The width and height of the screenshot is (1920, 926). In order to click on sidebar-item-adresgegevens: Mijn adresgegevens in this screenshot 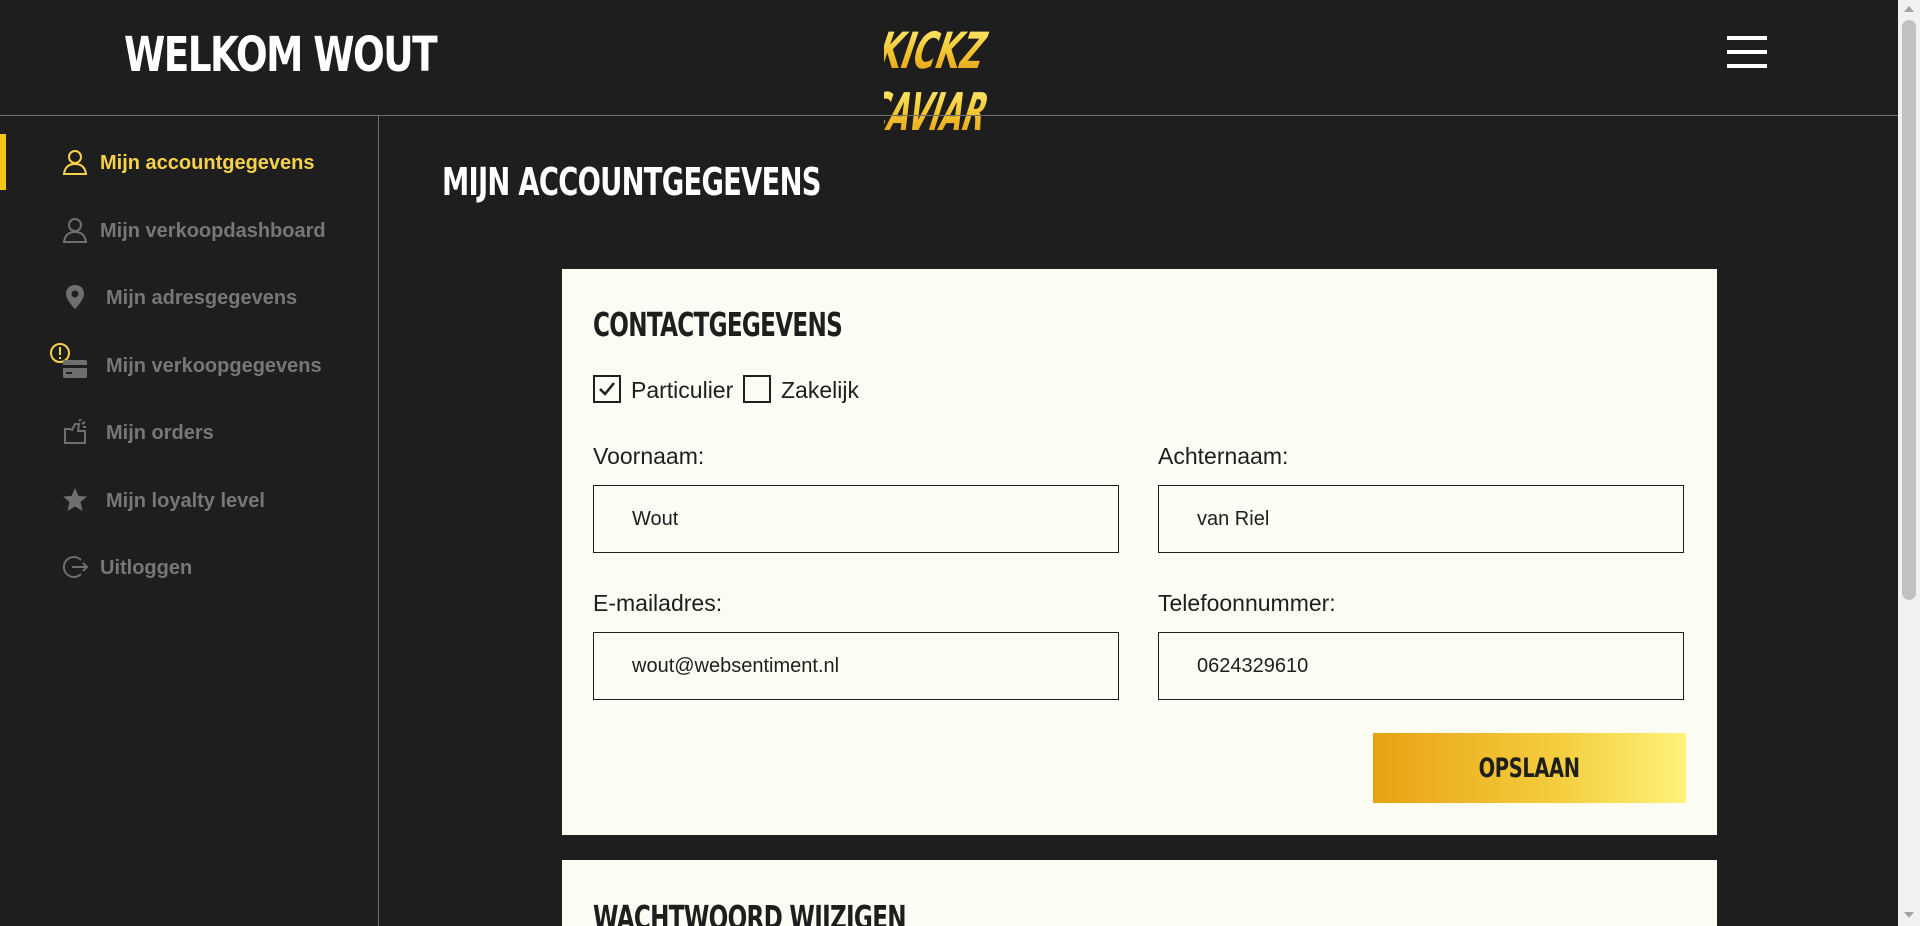, I will do `click(189, 297)`.